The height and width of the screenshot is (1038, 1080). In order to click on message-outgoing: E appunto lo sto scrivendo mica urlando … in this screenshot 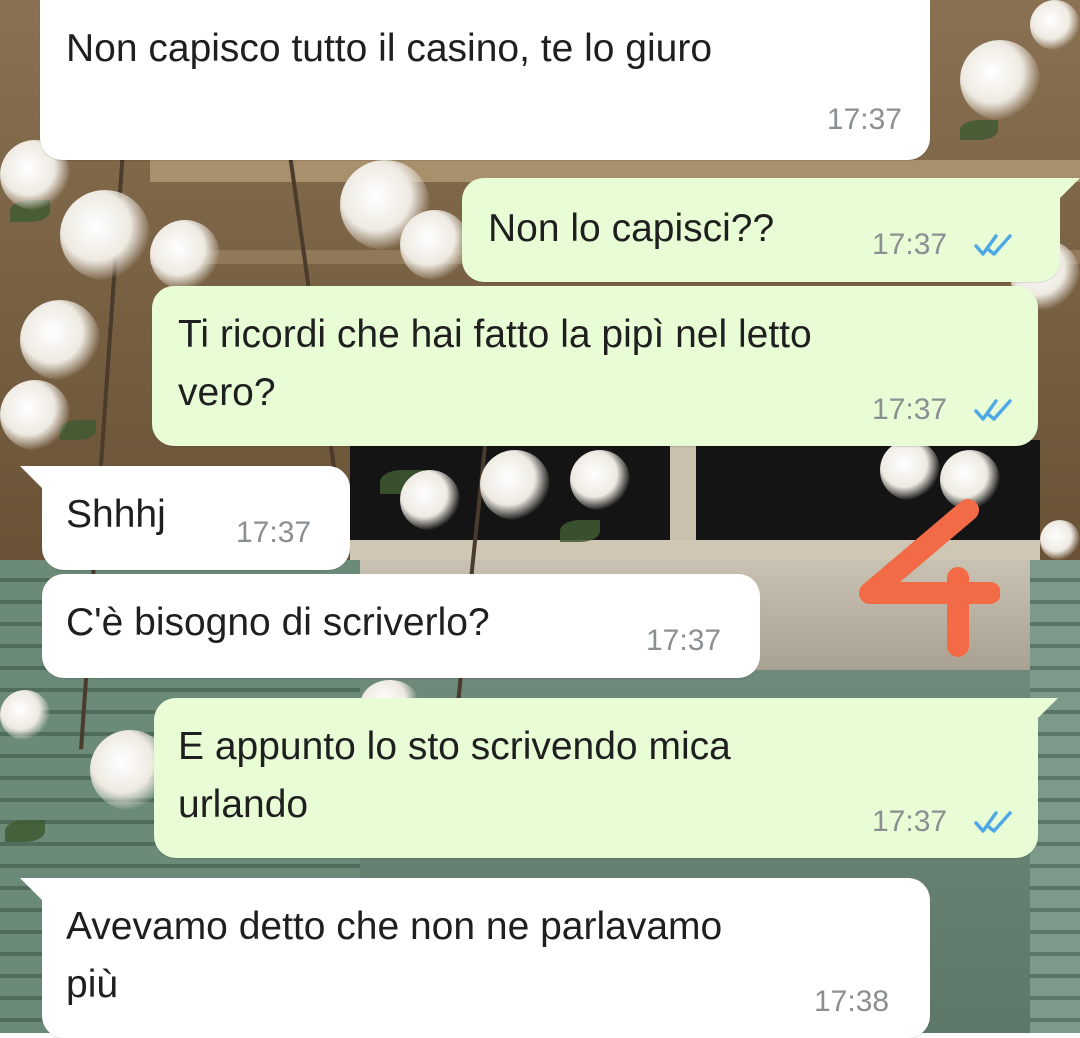, I will do `click(596, 778)`.